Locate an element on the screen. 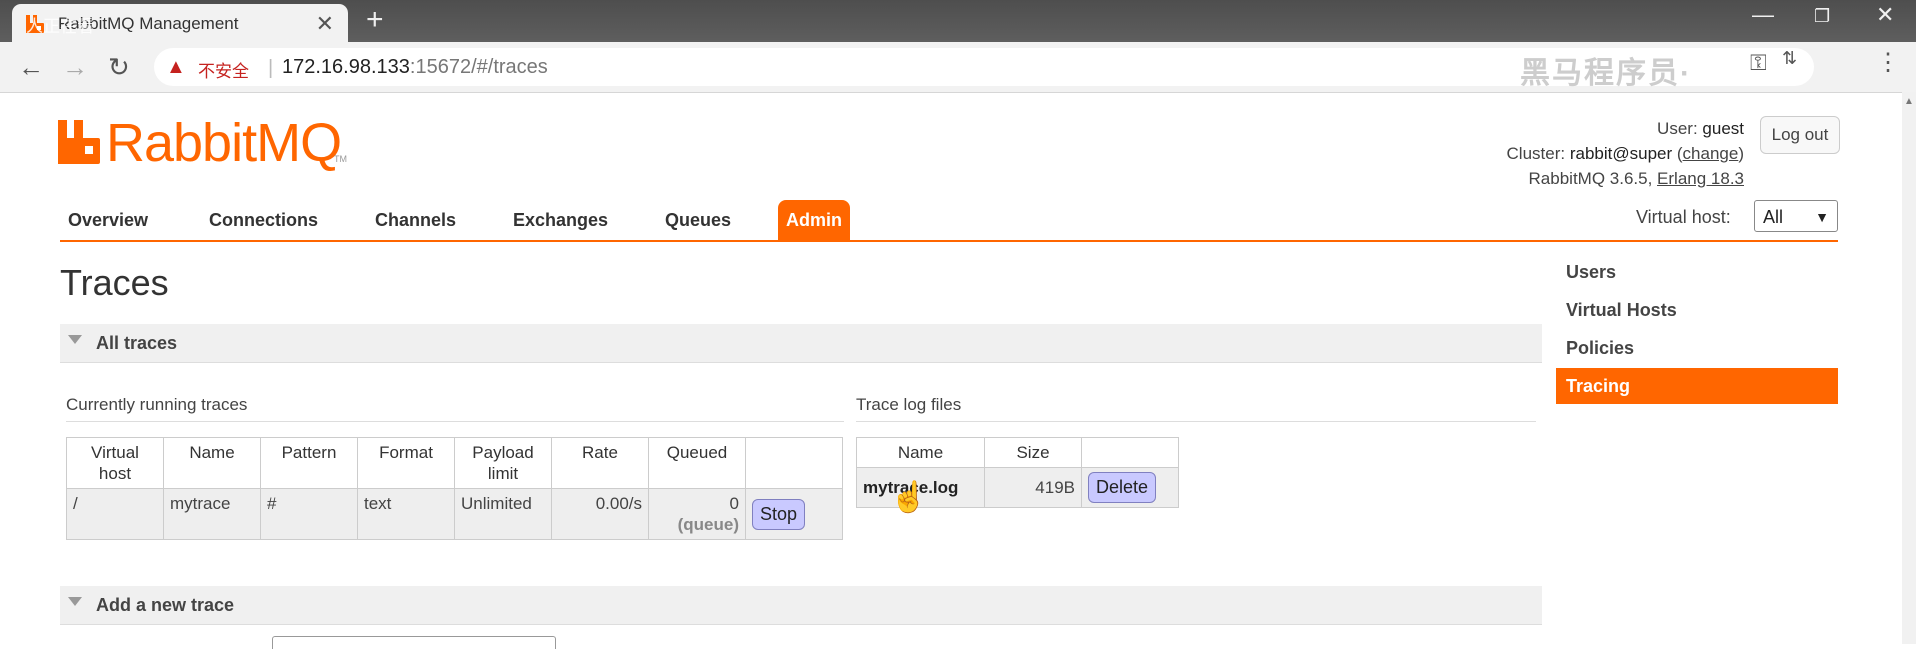 Image resolution: width=1916 pixels, height=649 pixels. tab-channels: Channels is located at coordinates (415, 220).